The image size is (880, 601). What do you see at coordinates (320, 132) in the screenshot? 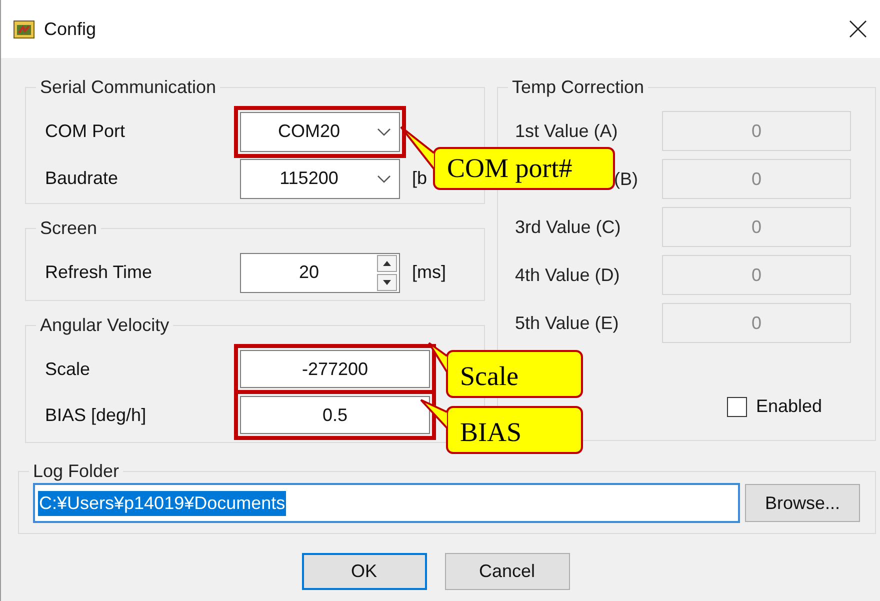
I see `dropdown: COM20` at bounding box center [320, 132].